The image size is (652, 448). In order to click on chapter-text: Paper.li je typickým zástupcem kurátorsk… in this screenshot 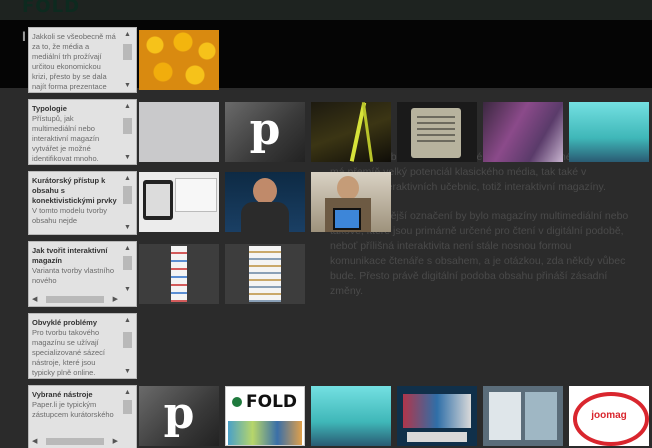, I will do `click(73, 409)`.